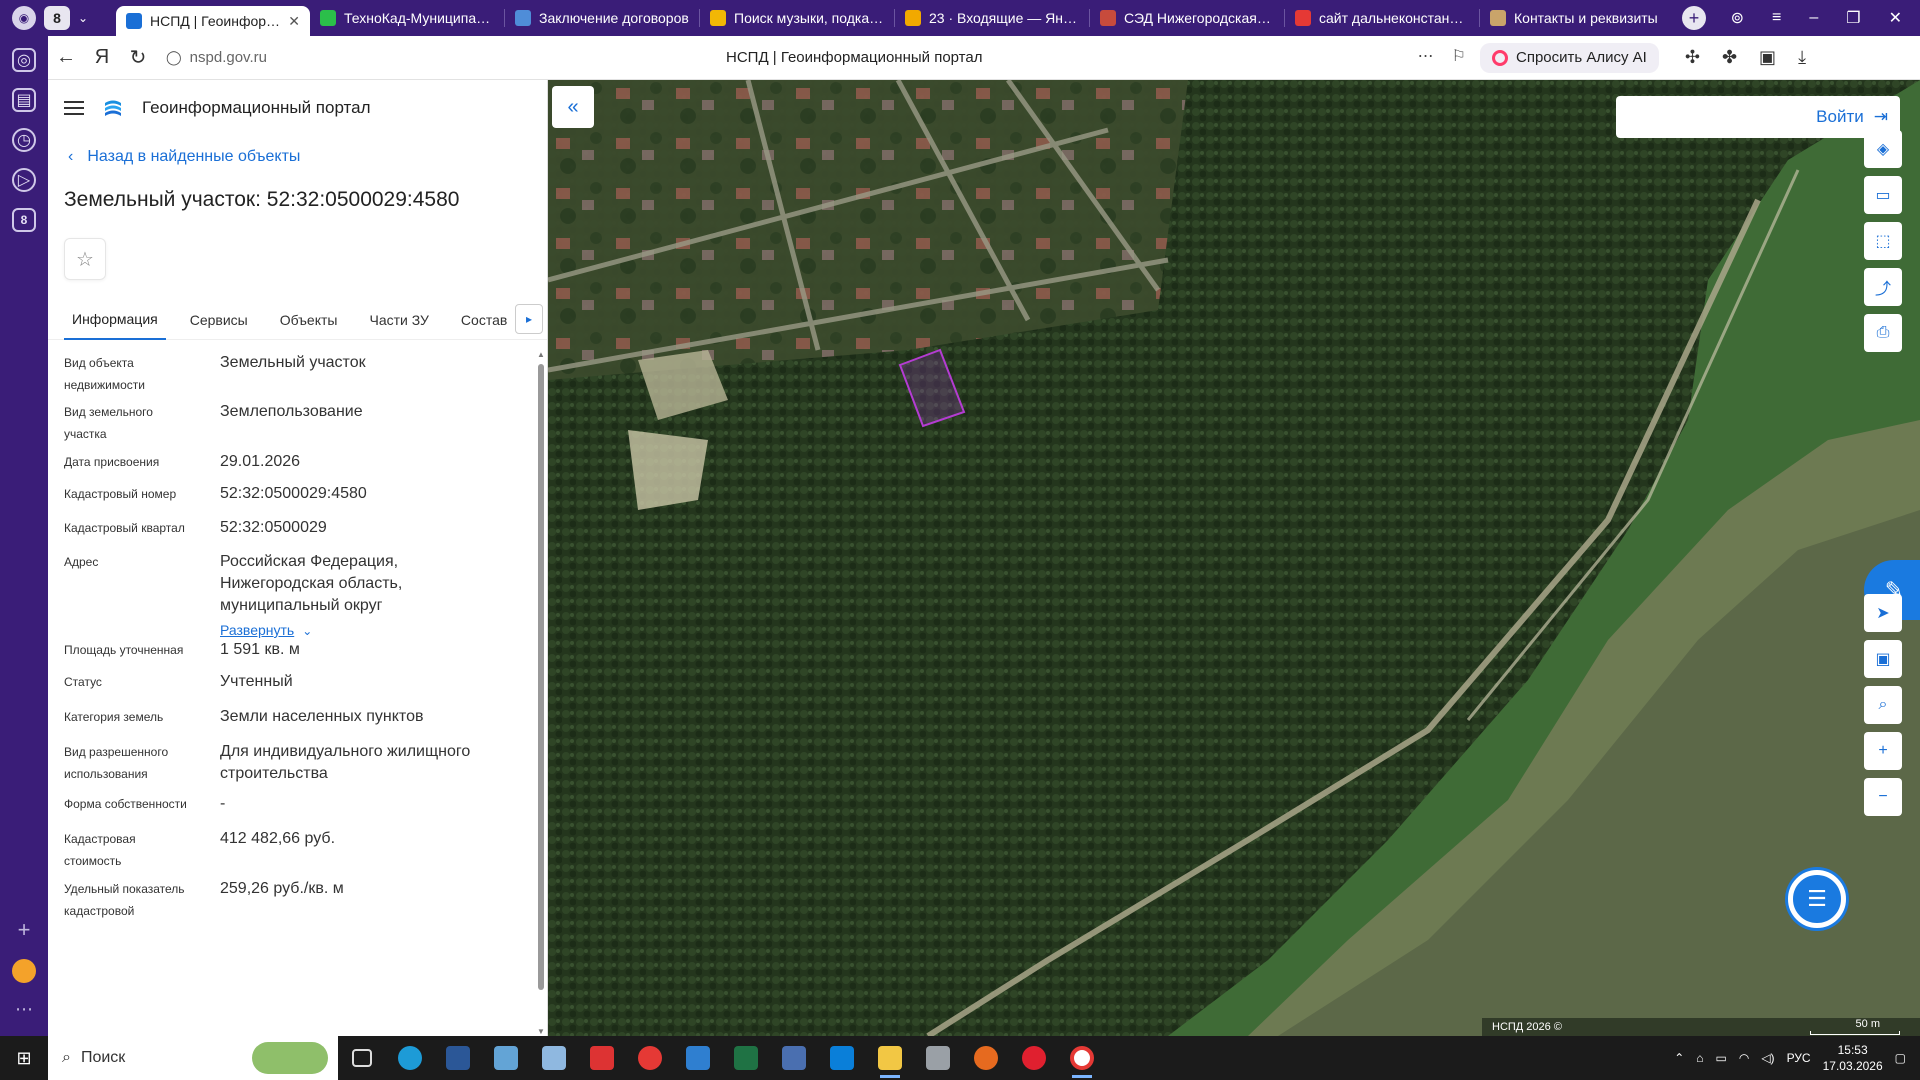  I want to click on my-location-button: ➤, so click(1883, 613).